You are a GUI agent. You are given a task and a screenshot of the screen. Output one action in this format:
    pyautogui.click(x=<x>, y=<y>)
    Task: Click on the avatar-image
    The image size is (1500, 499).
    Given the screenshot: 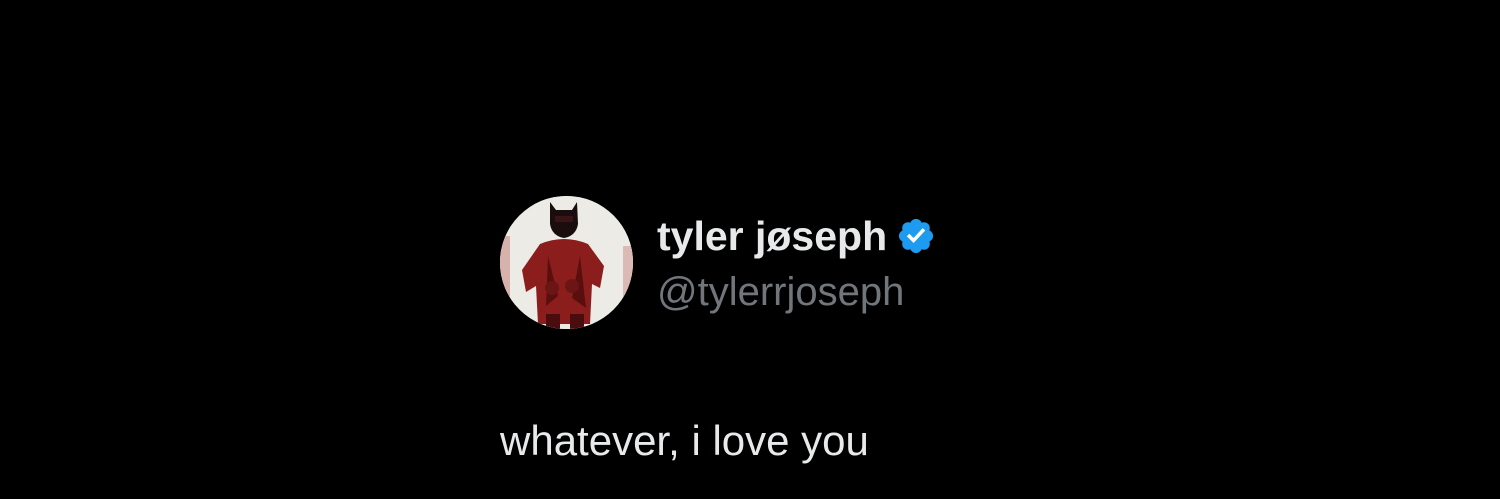 What is the action you would take?
    pyautogui.click(x=566, y=262)
    